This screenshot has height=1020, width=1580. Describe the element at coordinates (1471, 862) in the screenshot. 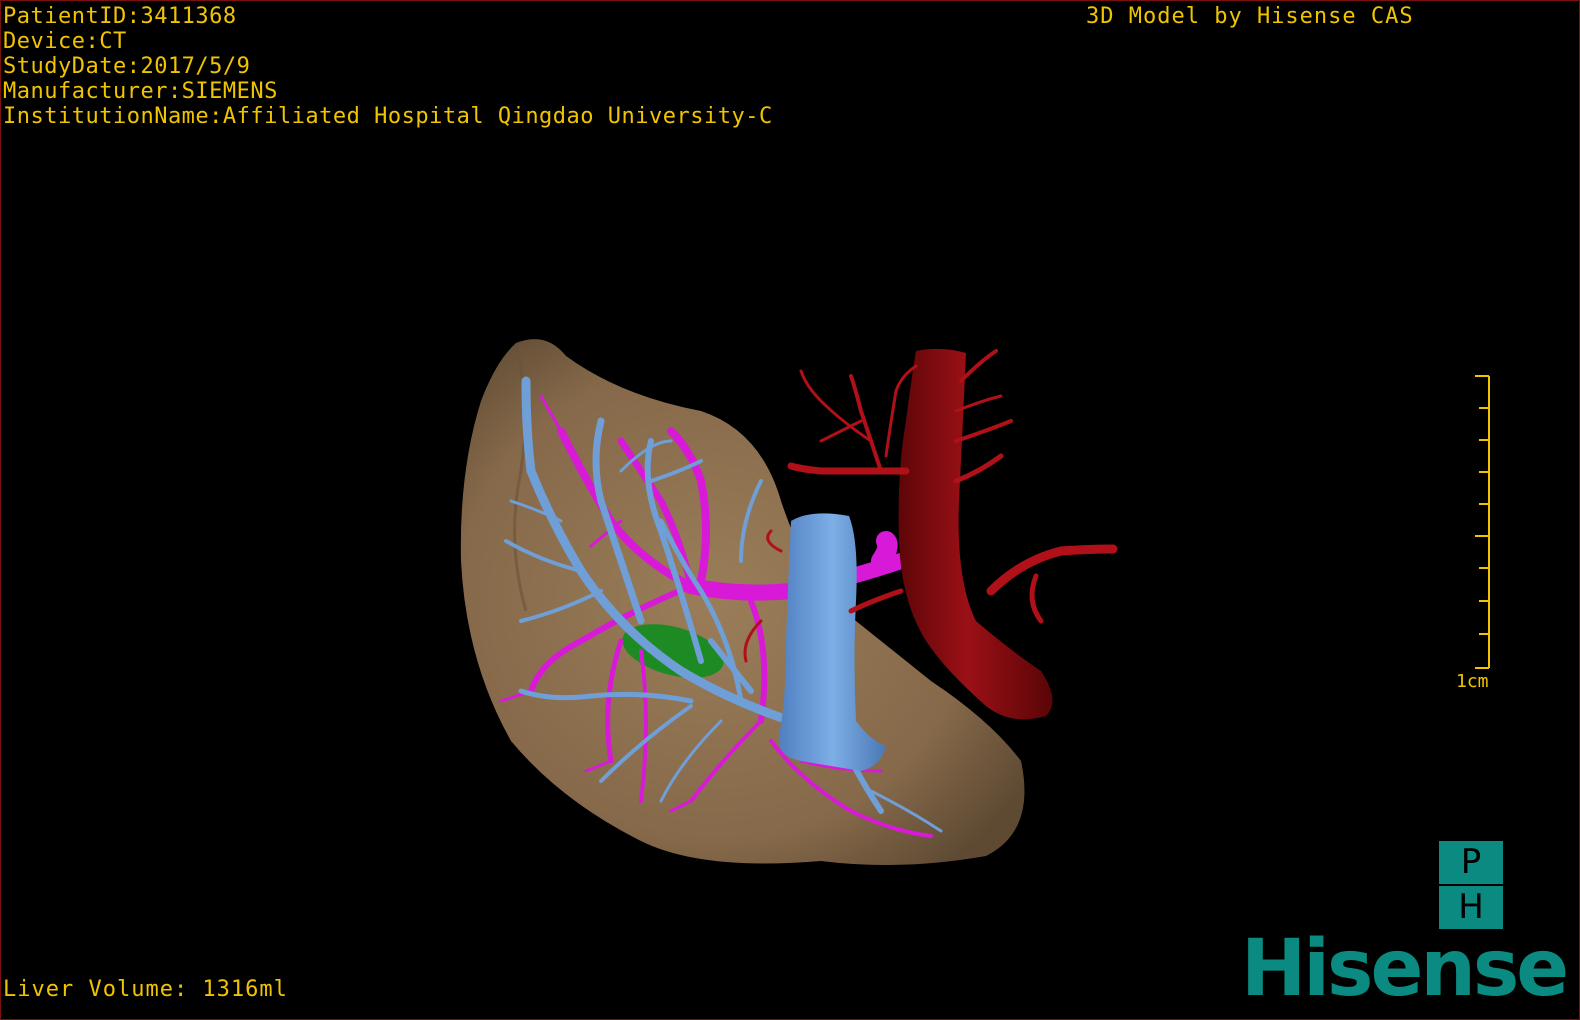

I see `ph-badge-top-letter: P` at that location.